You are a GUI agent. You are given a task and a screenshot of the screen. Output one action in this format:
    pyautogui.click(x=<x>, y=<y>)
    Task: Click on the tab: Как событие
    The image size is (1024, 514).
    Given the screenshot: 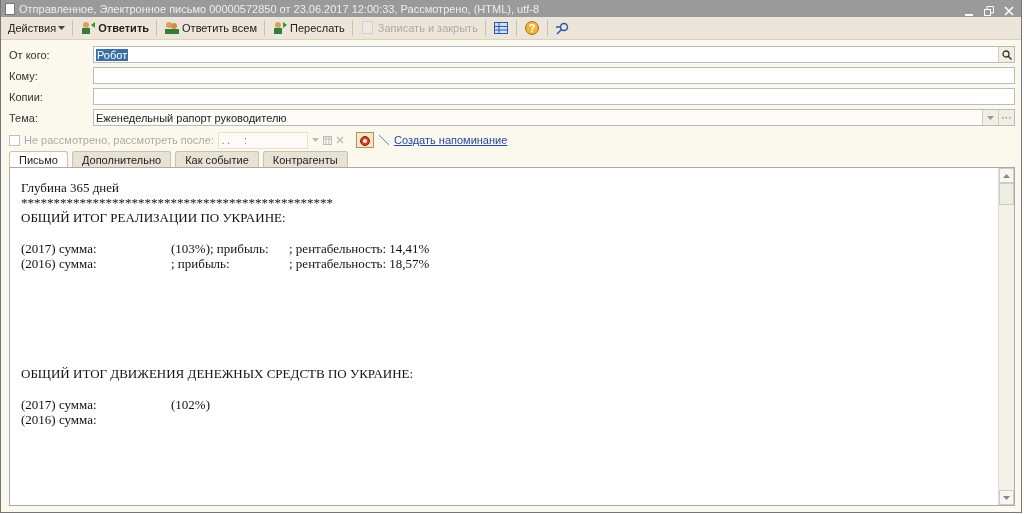 What is the action you would take?
    pyautogui.click(x=217, y=159)
    